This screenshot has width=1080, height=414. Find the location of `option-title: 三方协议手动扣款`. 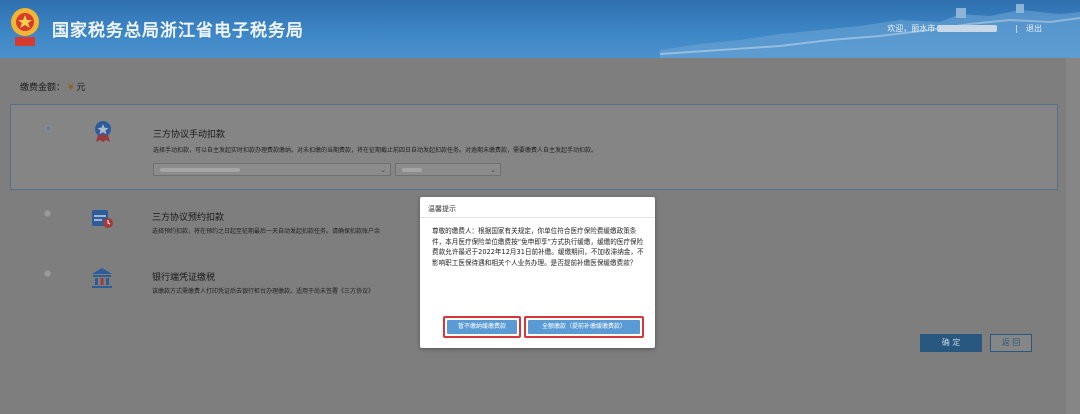

option-title: 三方协议手动扣款 is located at coordinates (189, 135).